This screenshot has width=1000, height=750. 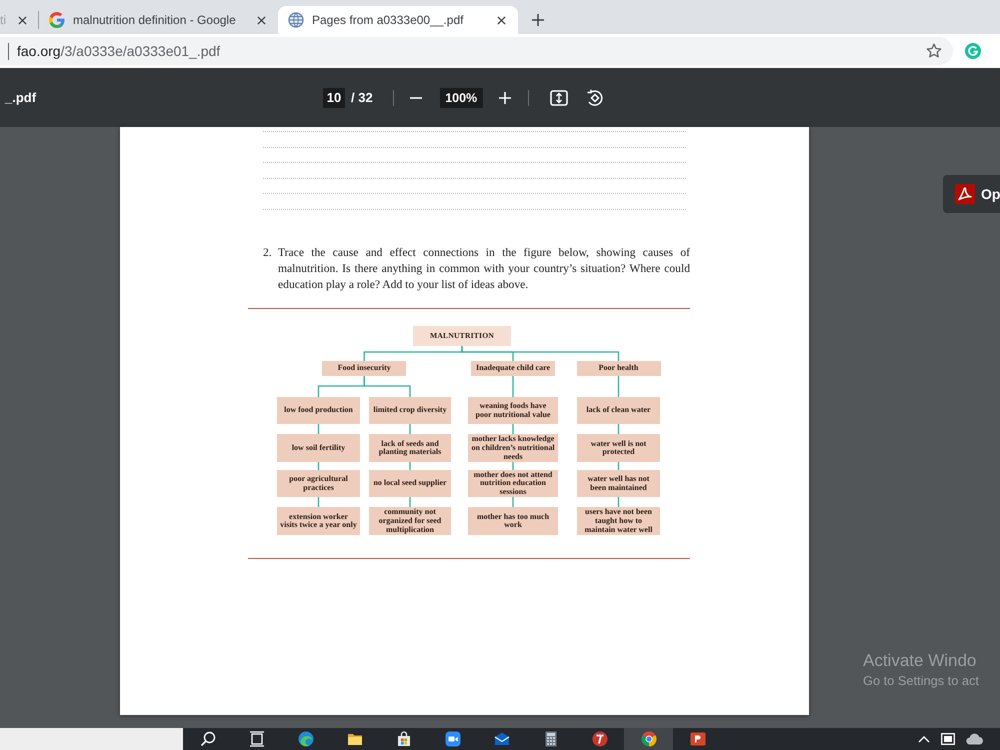 I want to click on battery-icon, so click(x=948, y=739).